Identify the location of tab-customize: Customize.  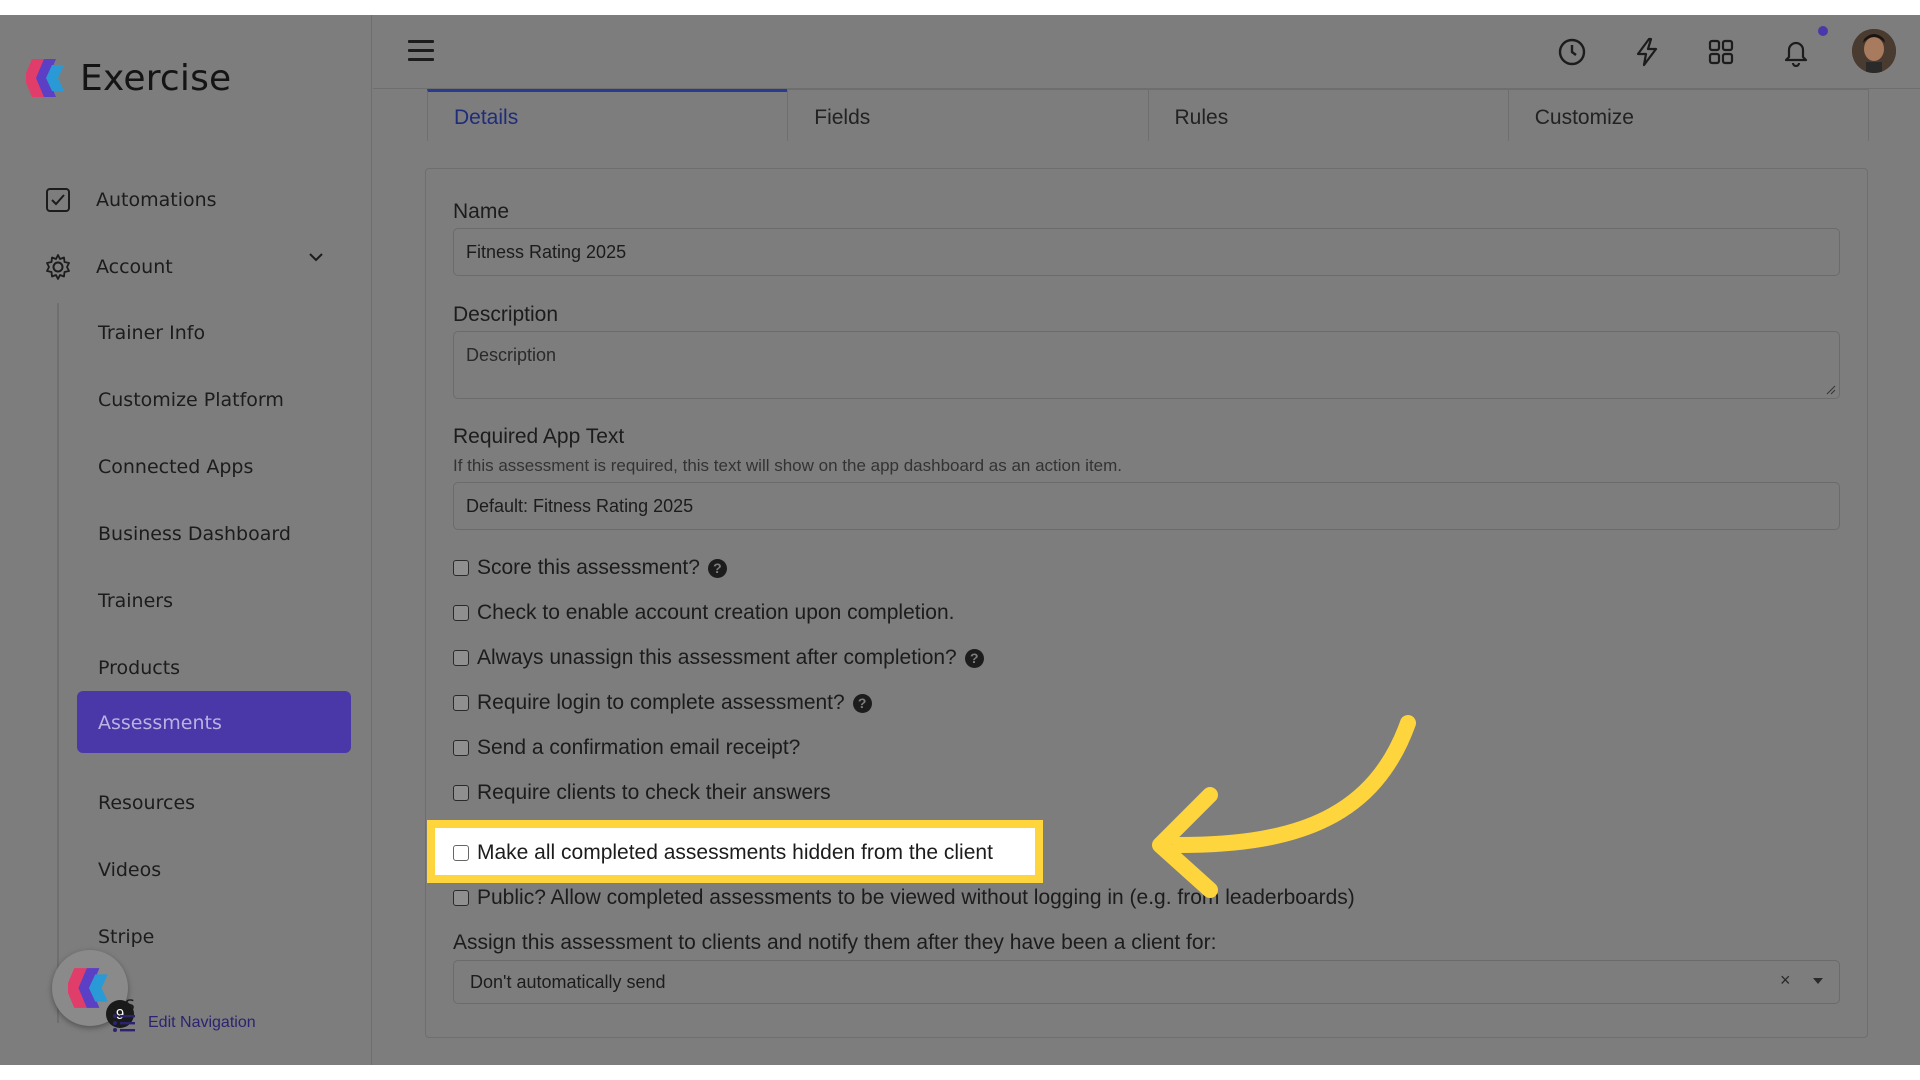
(1688, 115).